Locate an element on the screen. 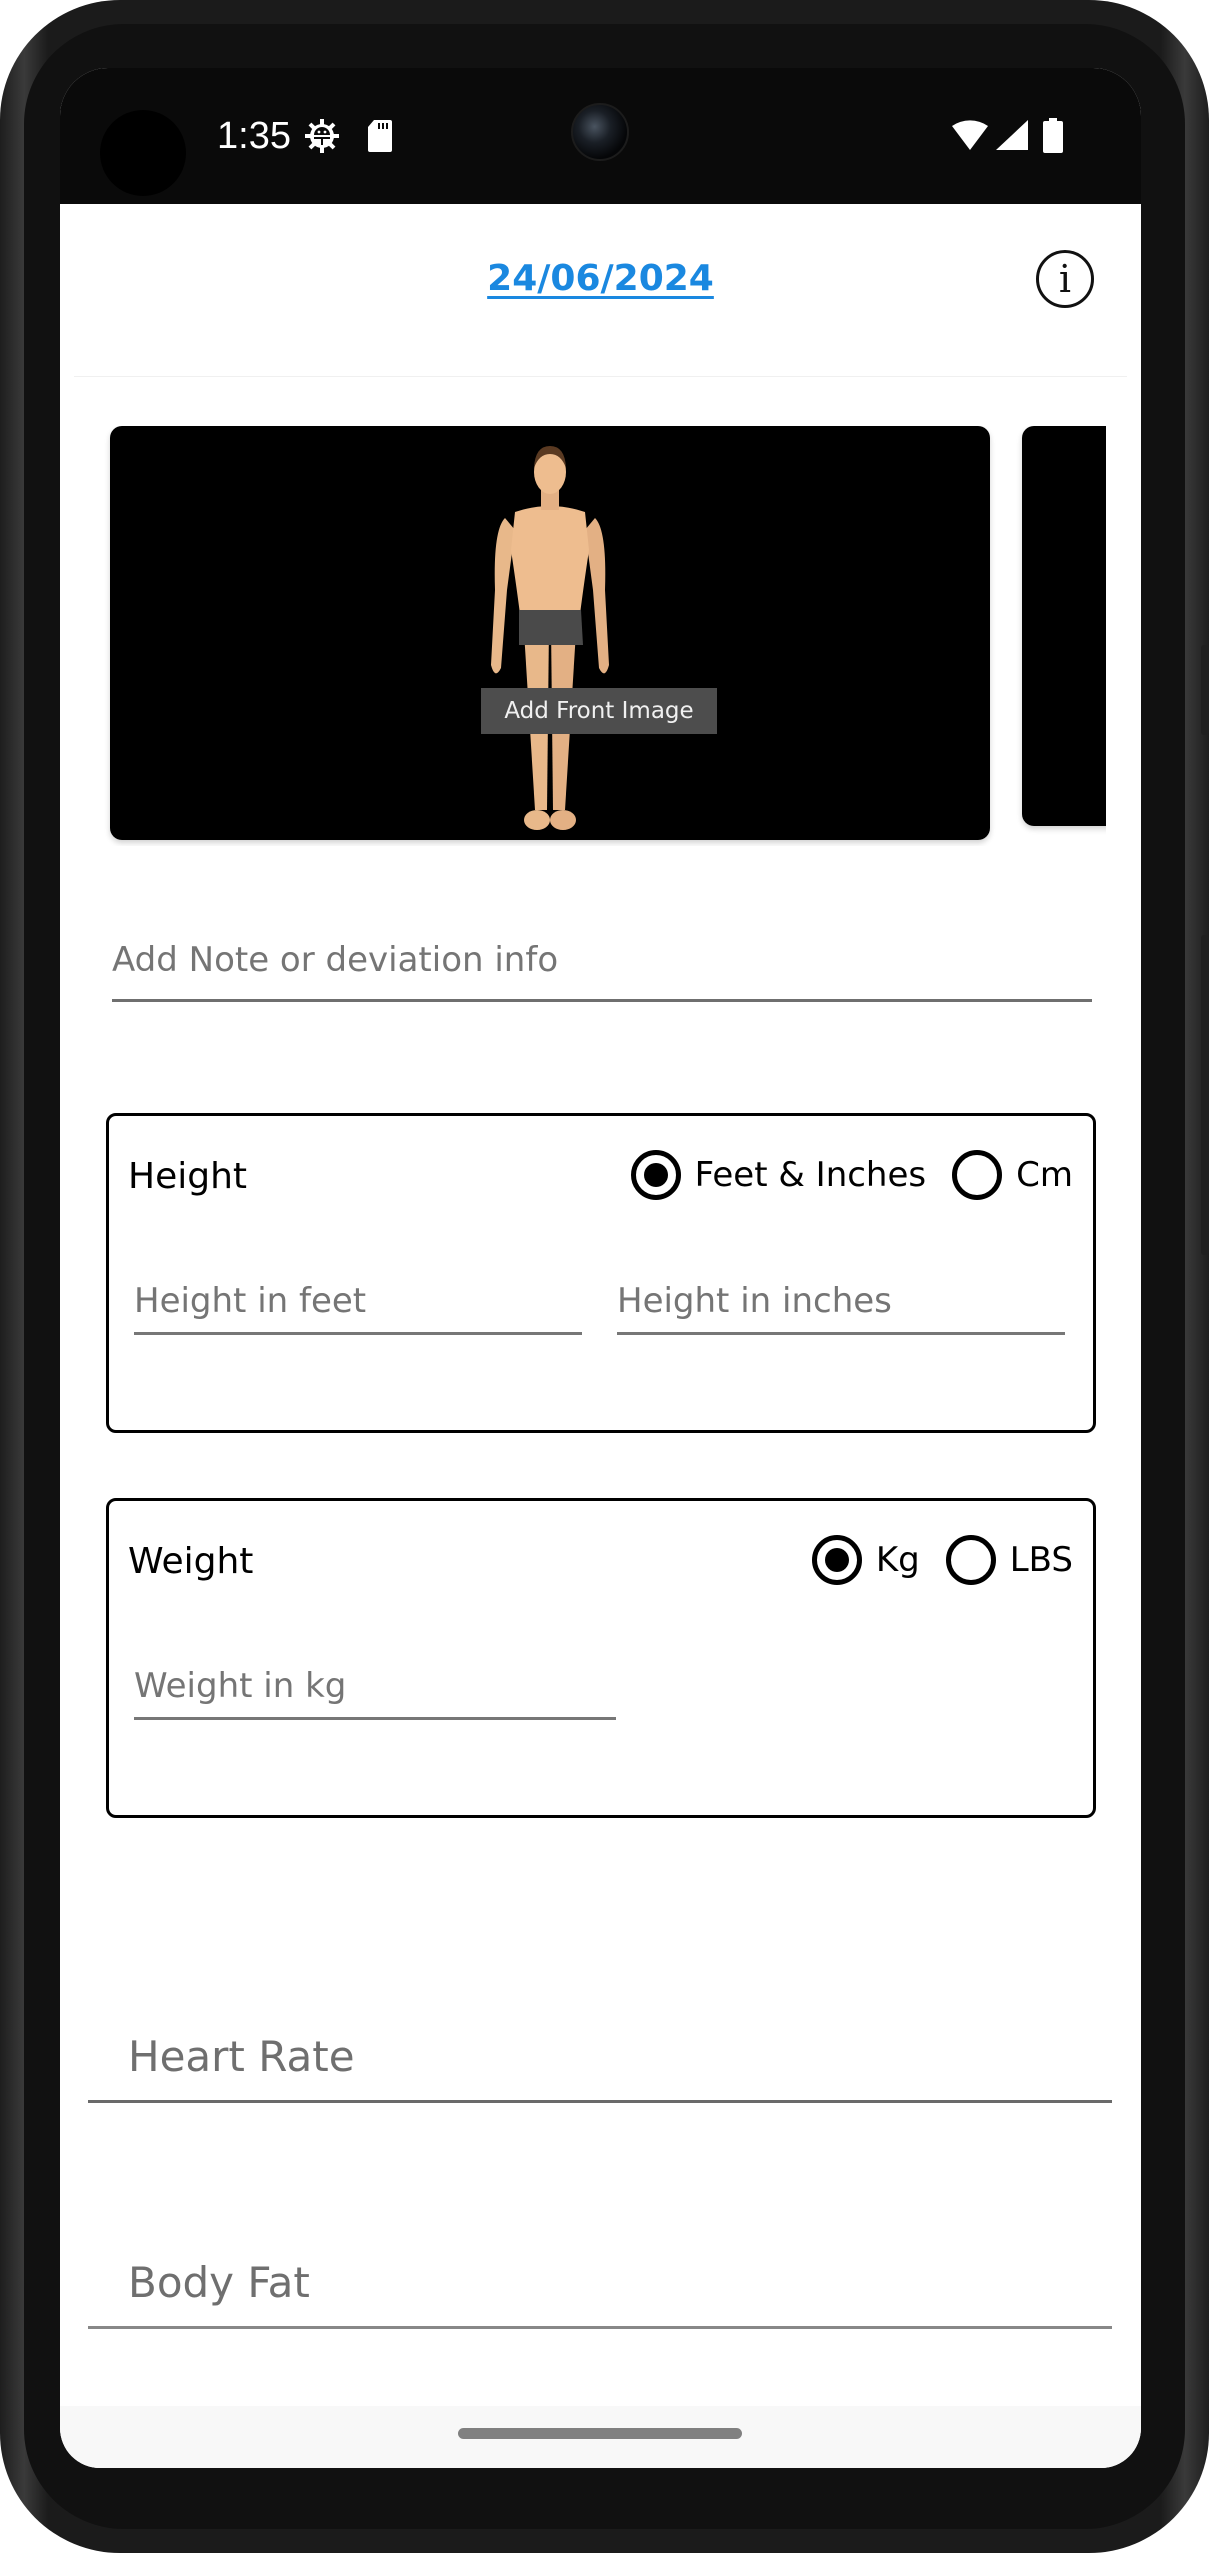 This screenshot has width=1209, height=2553. radio-lbs: LBS is located at coordinates (1009, 1560).